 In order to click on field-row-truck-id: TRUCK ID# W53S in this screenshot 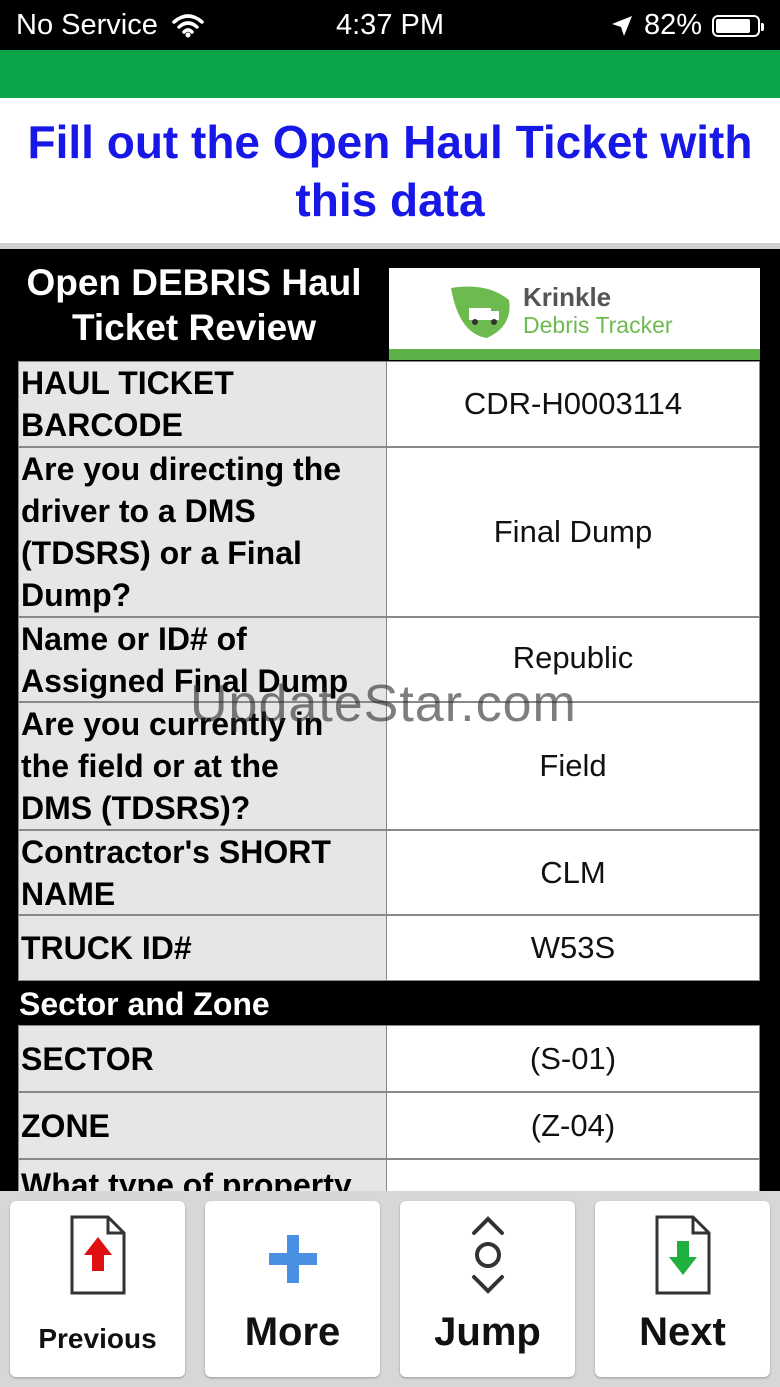, I will do `click(389, 948)`.